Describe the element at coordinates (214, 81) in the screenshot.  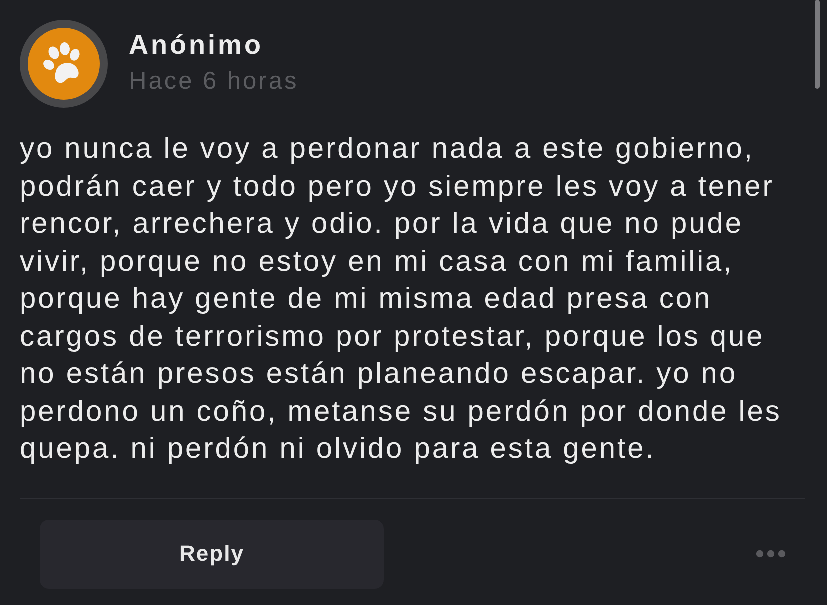
I see `post-time: Hace 6 horas` at that location.